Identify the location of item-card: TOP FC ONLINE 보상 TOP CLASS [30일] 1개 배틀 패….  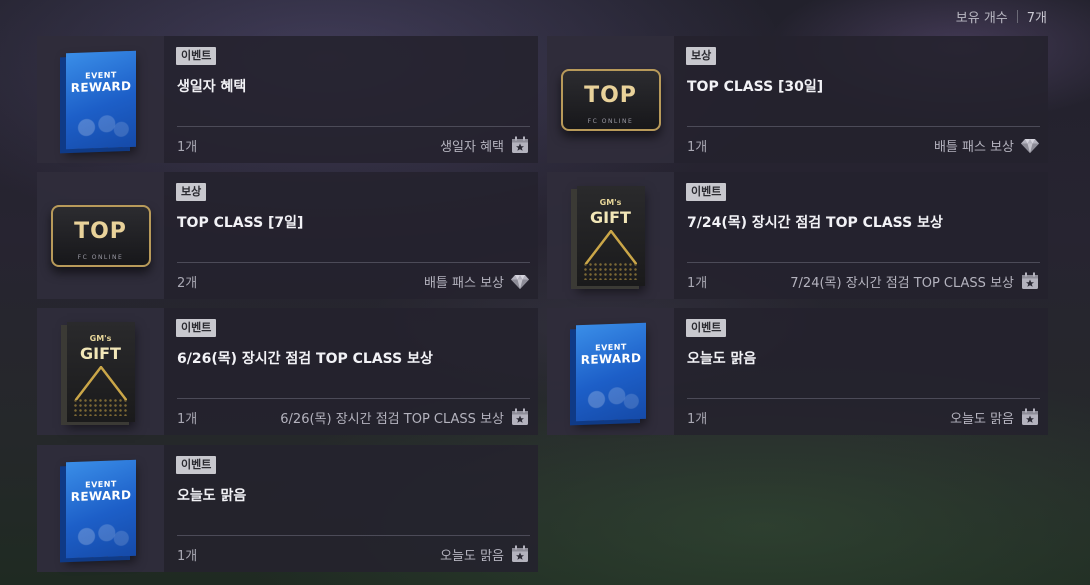
(797, 99).